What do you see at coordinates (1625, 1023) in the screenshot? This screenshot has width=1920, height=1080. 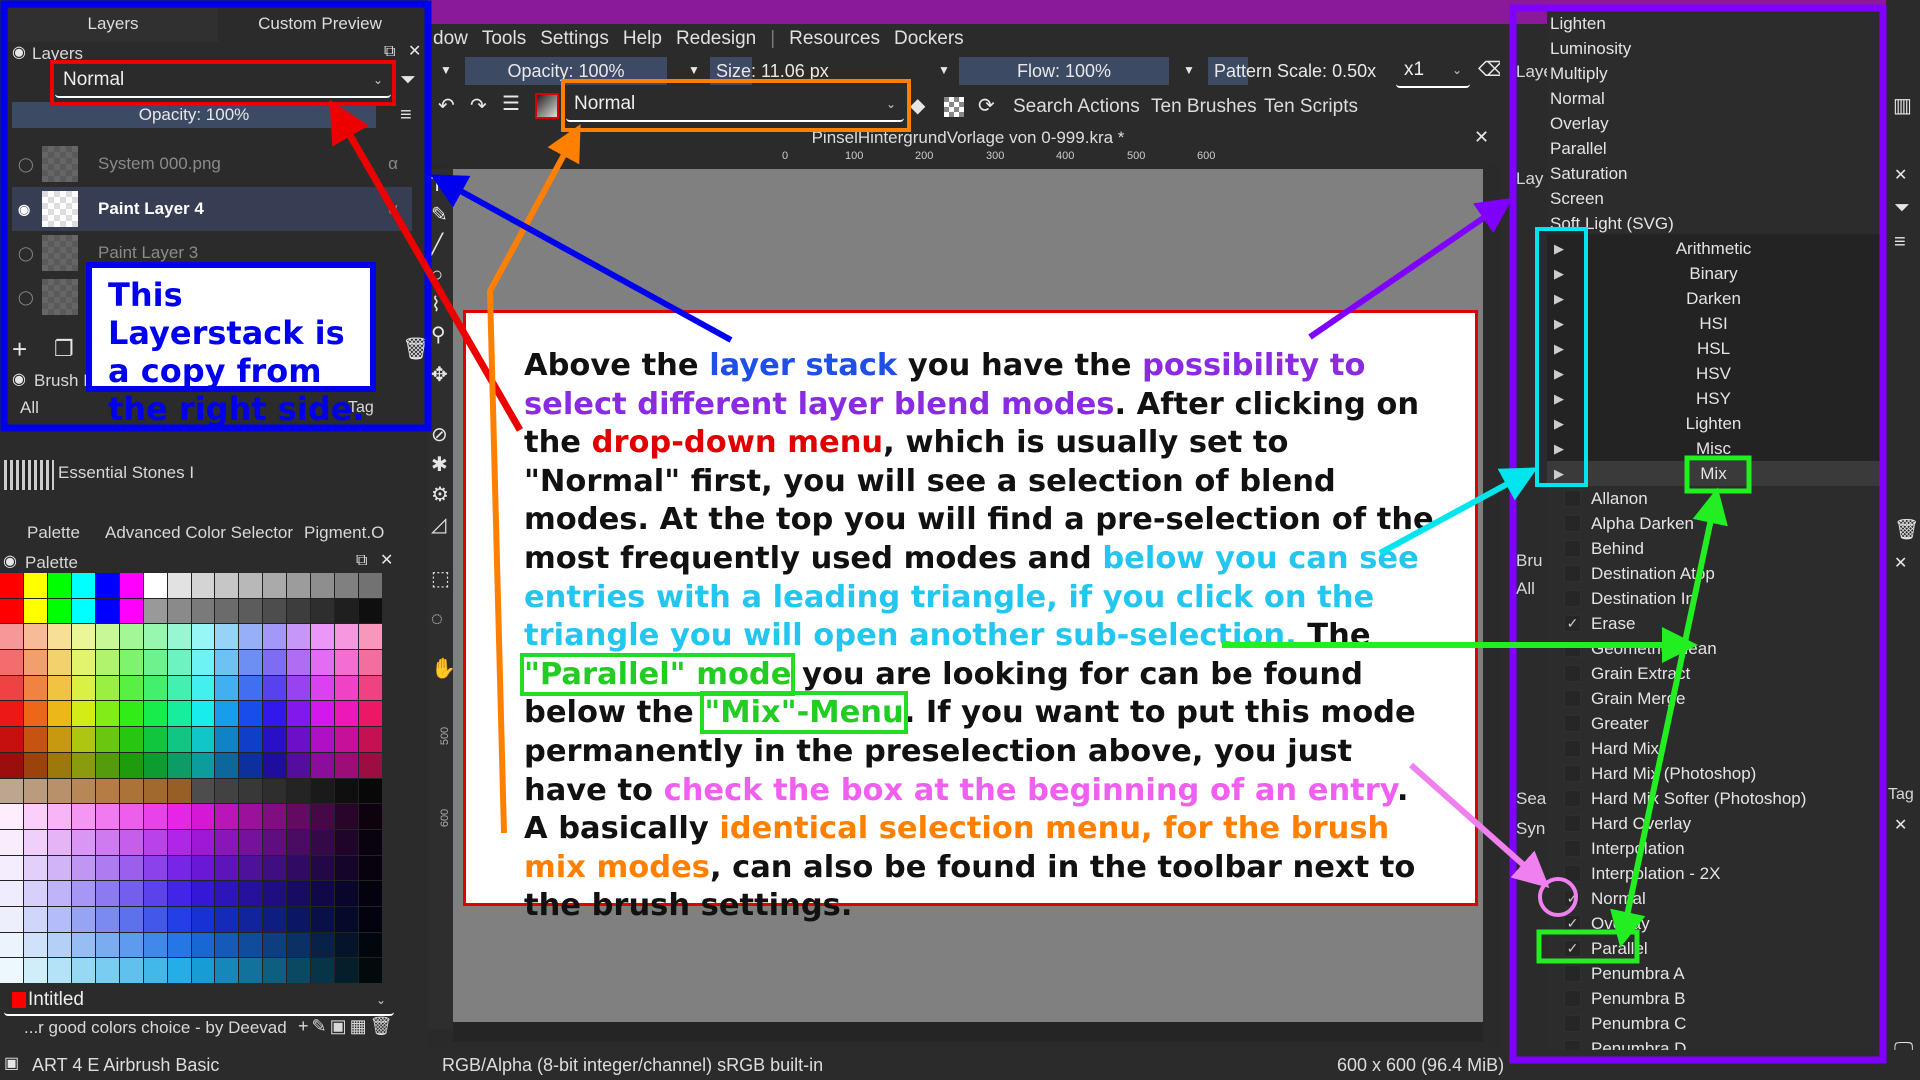 I see `menu-item-mix: Penumbra C` at bounding box center [1625, 1023].